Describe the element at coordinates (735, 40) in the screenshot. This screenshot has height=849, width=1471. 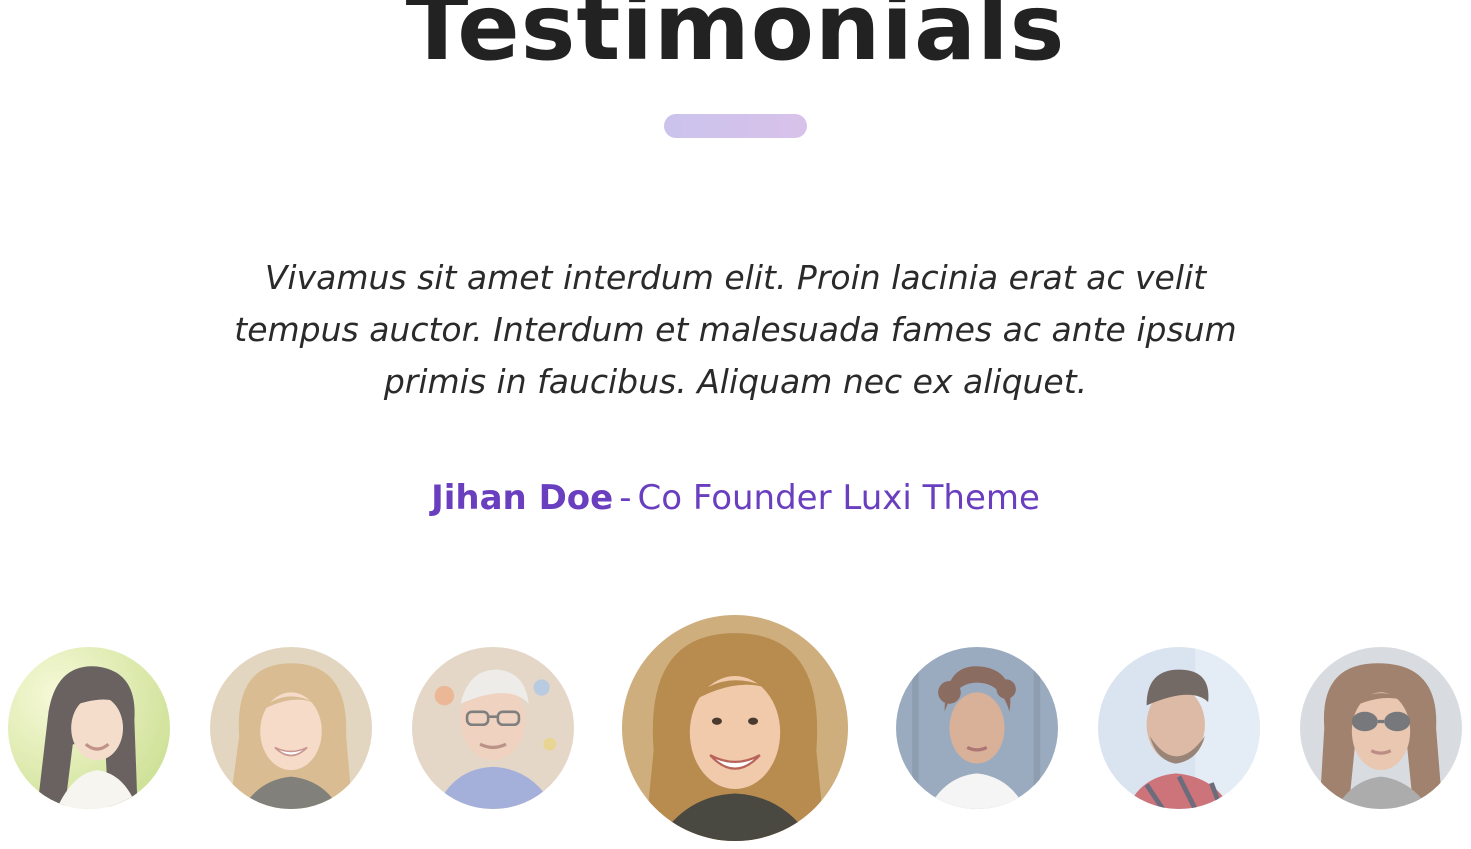
I see `section-title: Testimonials` at that location.